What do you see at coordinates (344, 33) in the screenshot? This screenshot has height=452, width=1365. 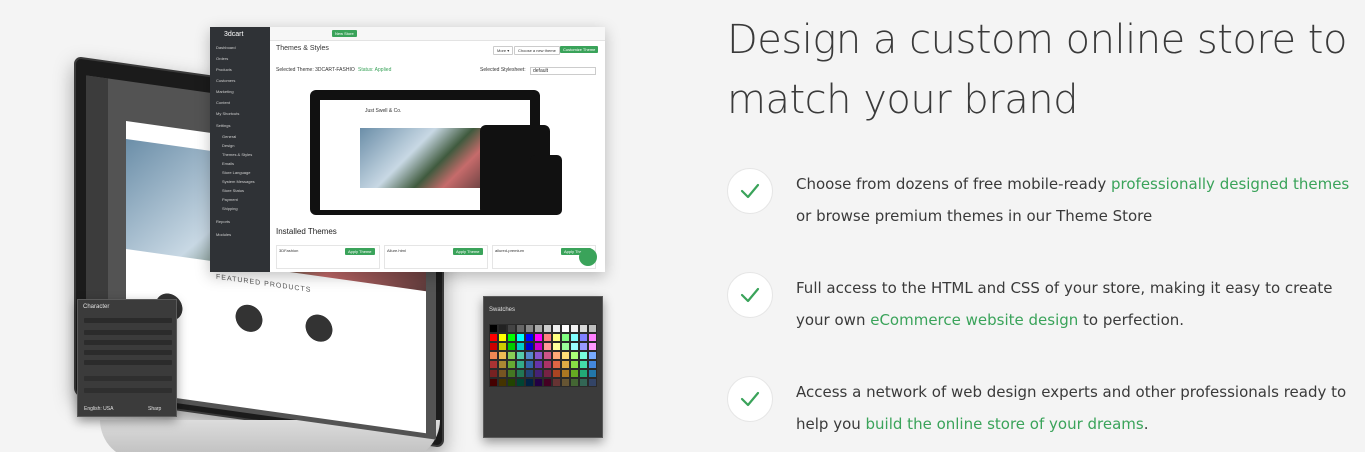 I see `new-store-button: New Store` at bounding box center [344, 33].